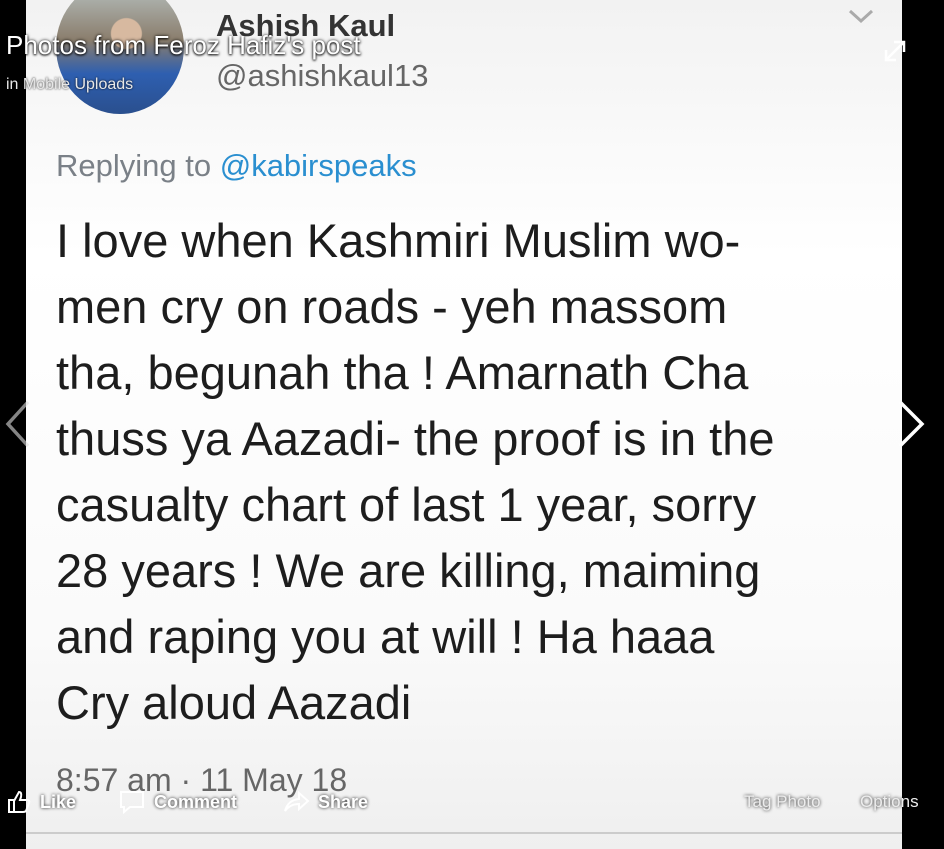  Describe the element at coordinates (134, 165) in the screenshot. I see `reply-prefix: Replying to` at that location.